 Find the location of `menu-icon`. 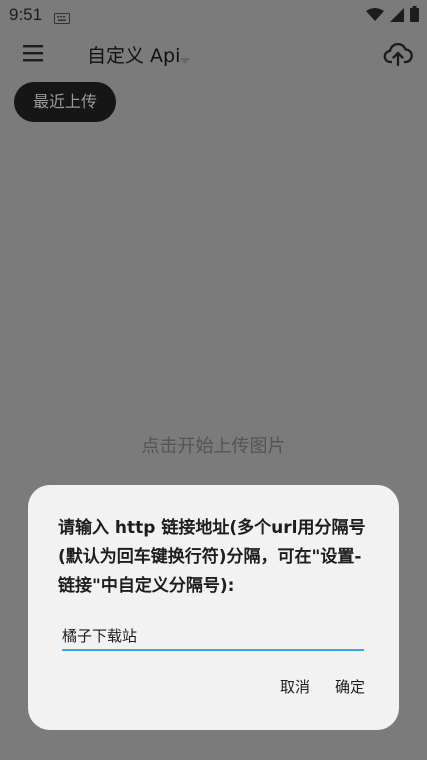

menu-icon is located at coordinates (33, 53).